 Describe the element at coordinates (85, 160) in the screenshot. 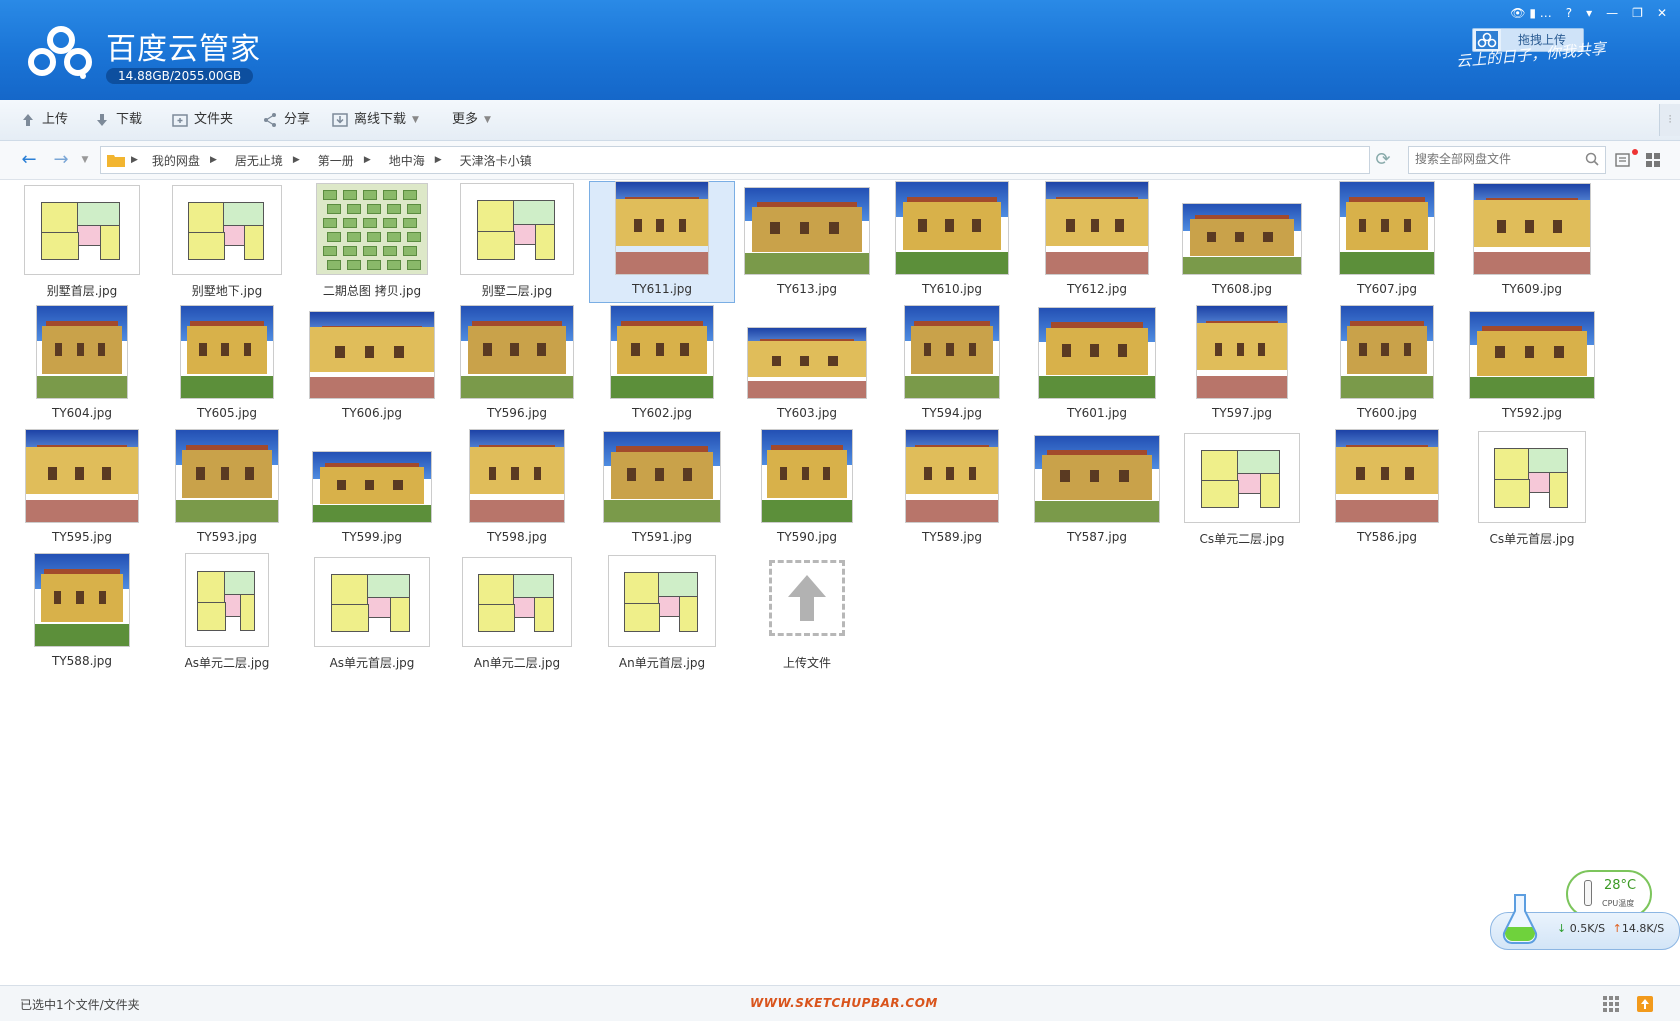

I see `history-dropdown-icon: ▼` at that location.